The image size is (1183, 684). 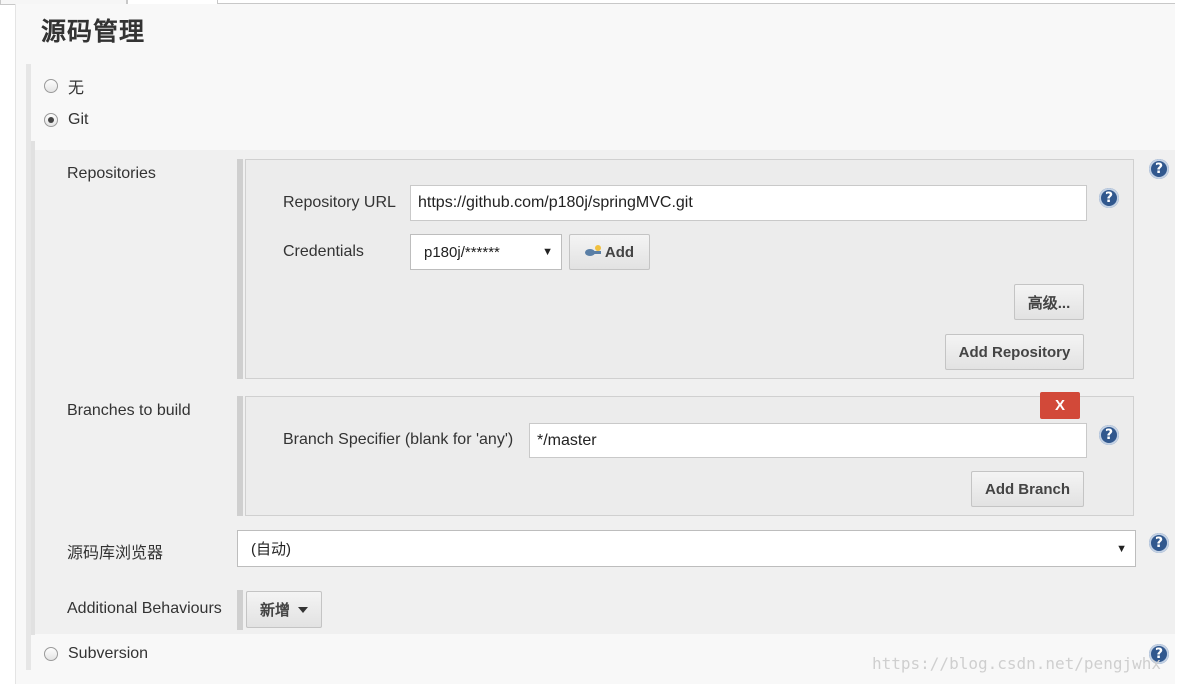 What do you see at coordinates (108, 653) in the screenshot?
I see `radio-subversion-label: Subversion` at bounding box center [108, 653].